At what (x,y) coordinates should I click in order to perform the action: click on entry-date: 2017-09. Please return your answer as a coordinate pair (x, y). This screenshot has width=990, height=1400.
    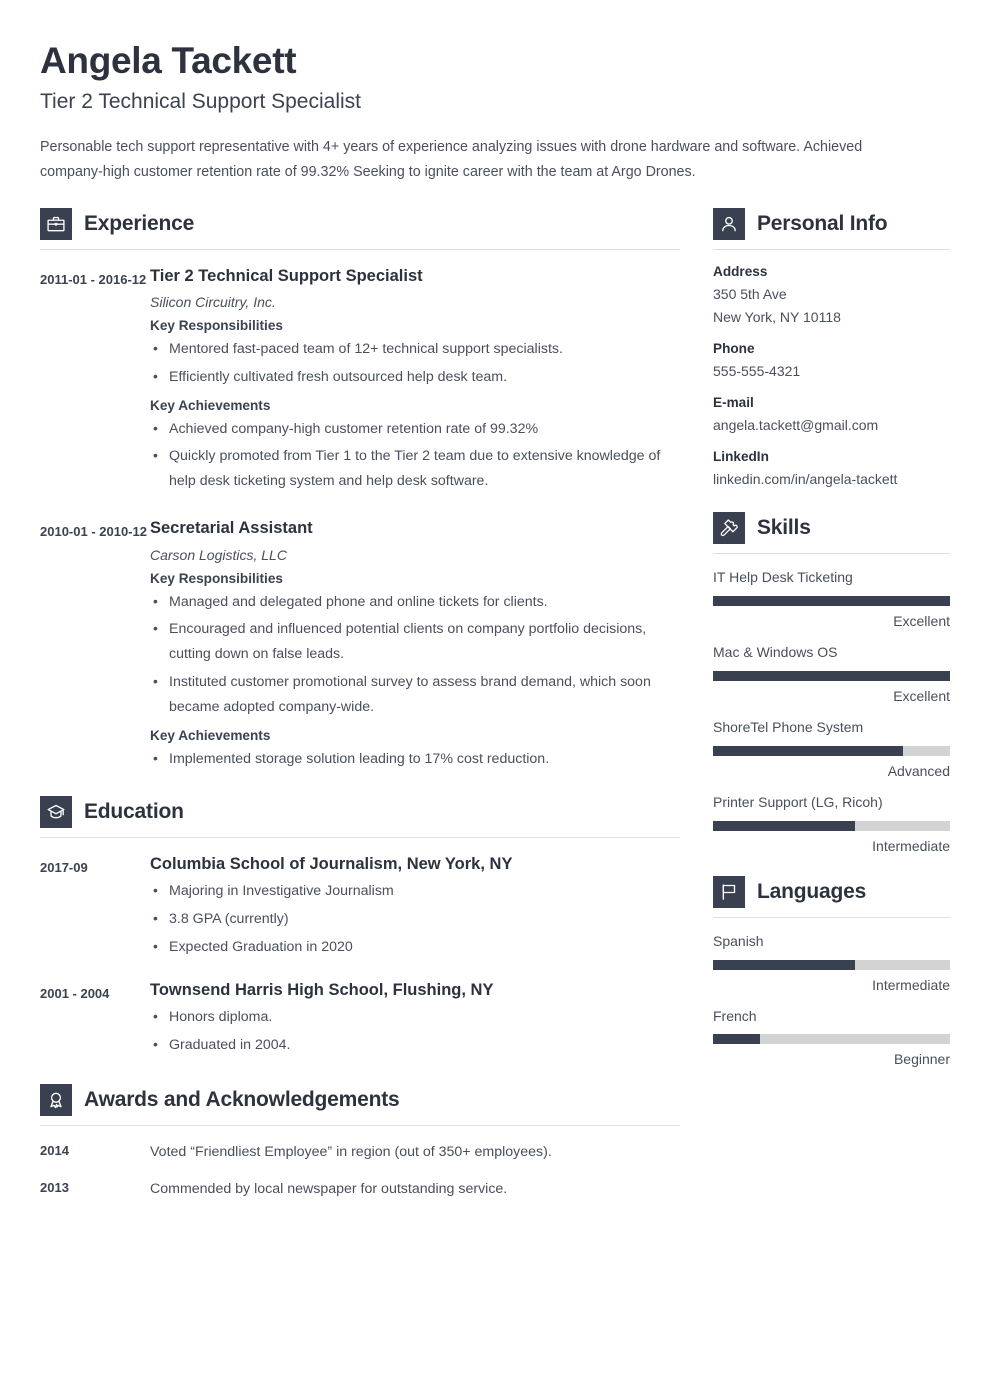
    Looking at the image, I should click on (64, 867).